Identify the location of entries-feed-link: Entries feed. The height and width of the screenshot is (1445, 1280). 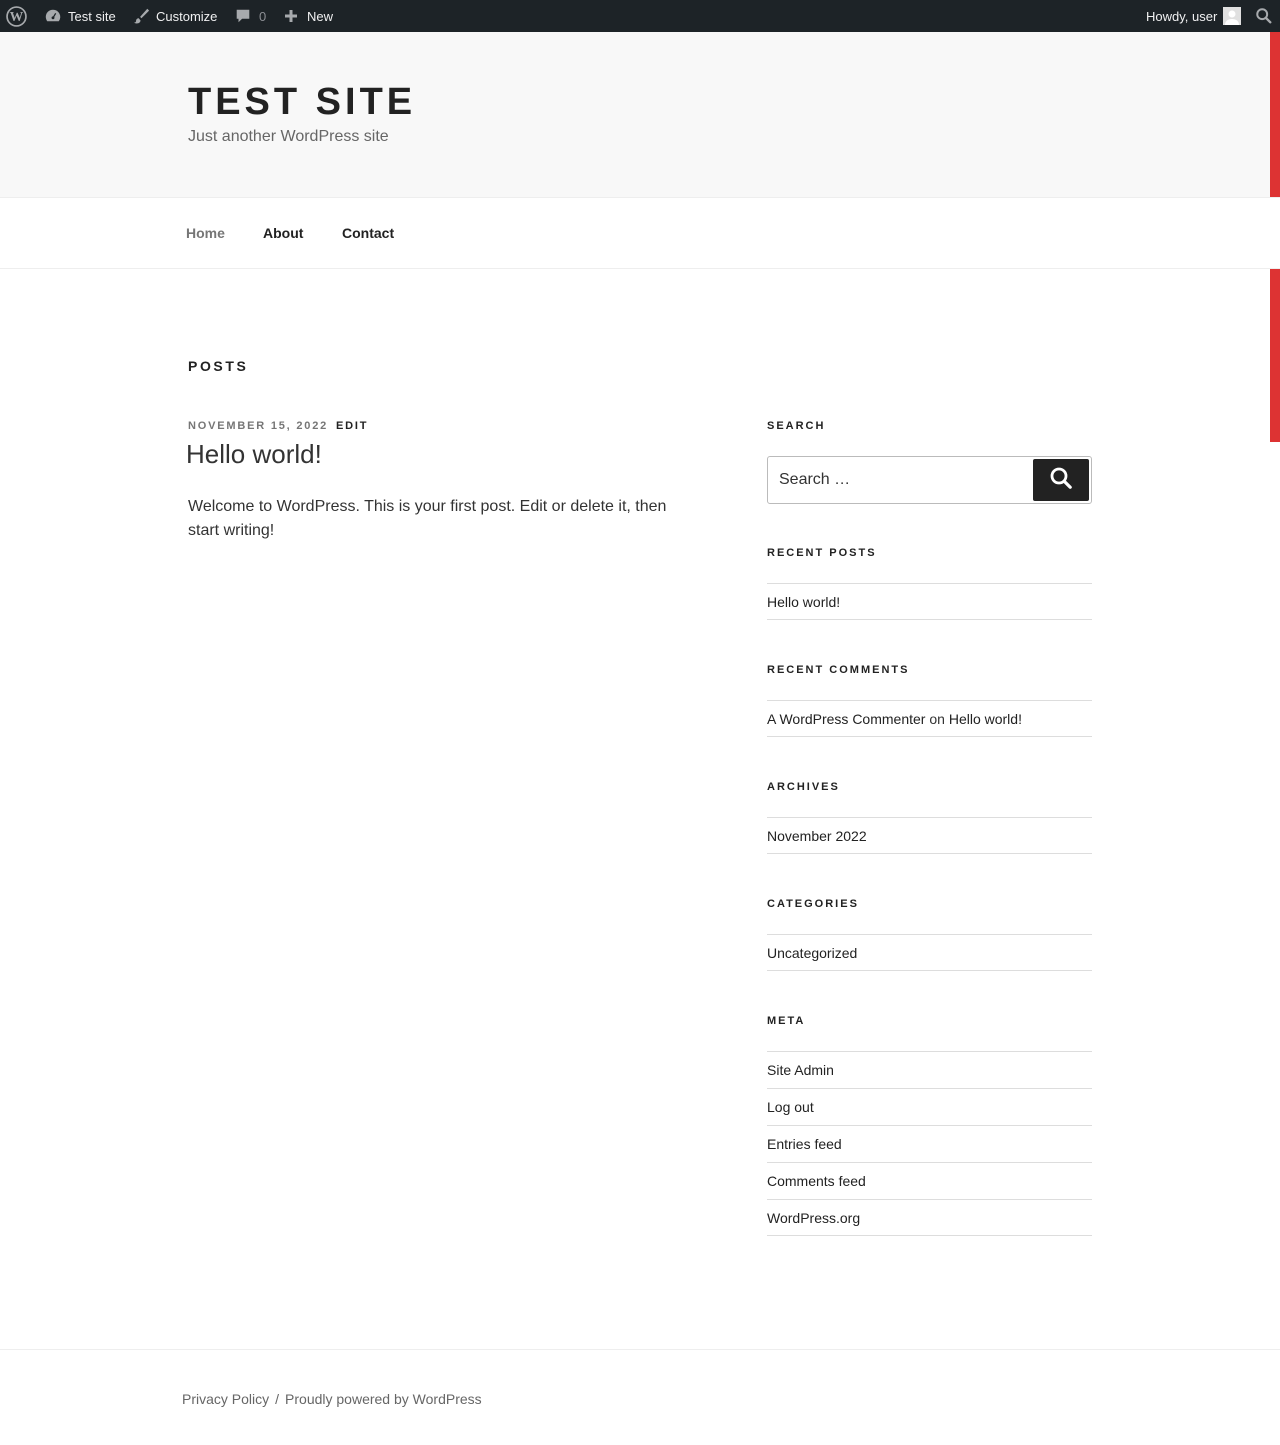
(804, 1144).